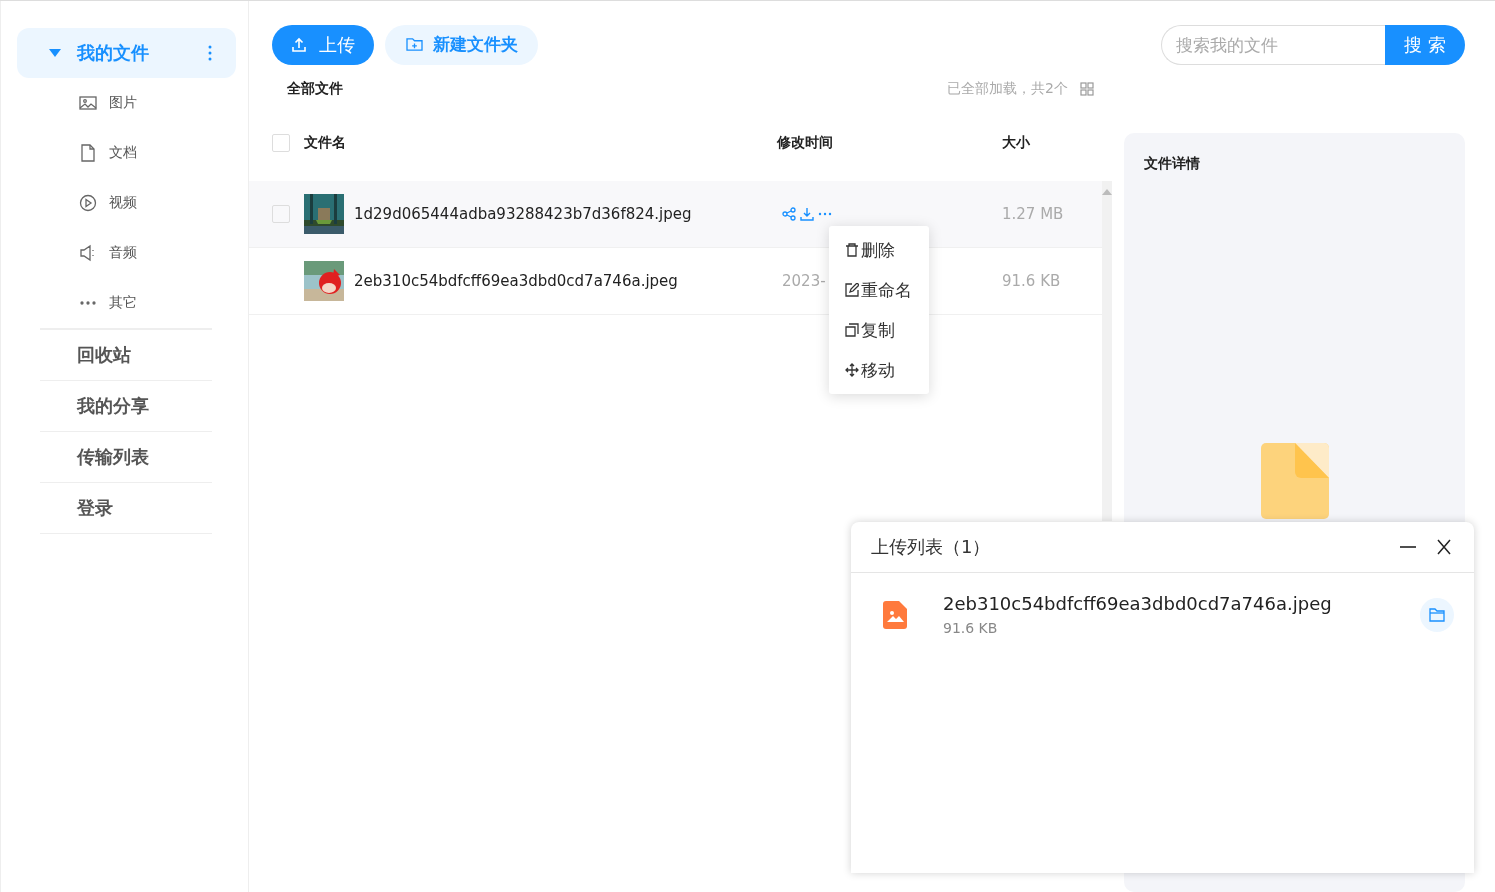 This screenshot has height=892, width=1495. Describe the element at coordinates (126, 303) in the screenshot. I see `sidebar-subitem: 其它` at that location.